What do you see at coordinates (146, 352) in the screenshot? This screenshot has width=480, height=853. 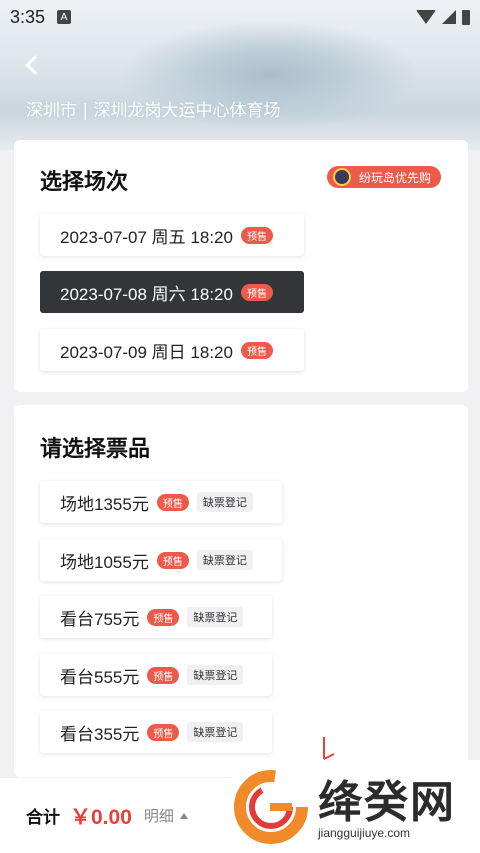 I see `session-label: 2023-07-09 周日 18:20` at bounding box center [146, 352].